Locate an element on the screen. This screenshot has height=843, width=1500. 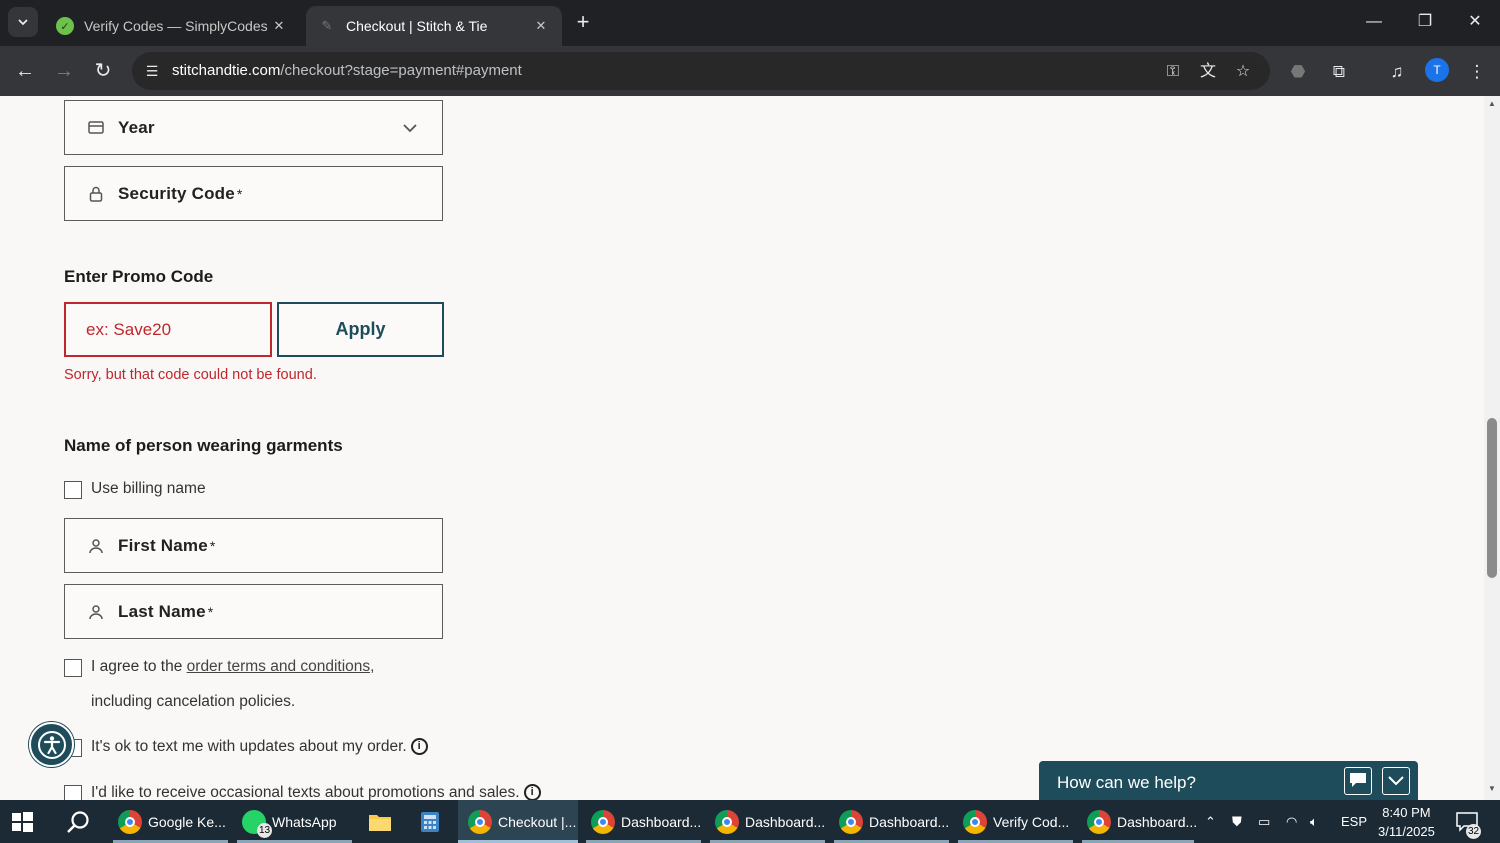
profile-avatar: T is located at coordinates (1437, 70).